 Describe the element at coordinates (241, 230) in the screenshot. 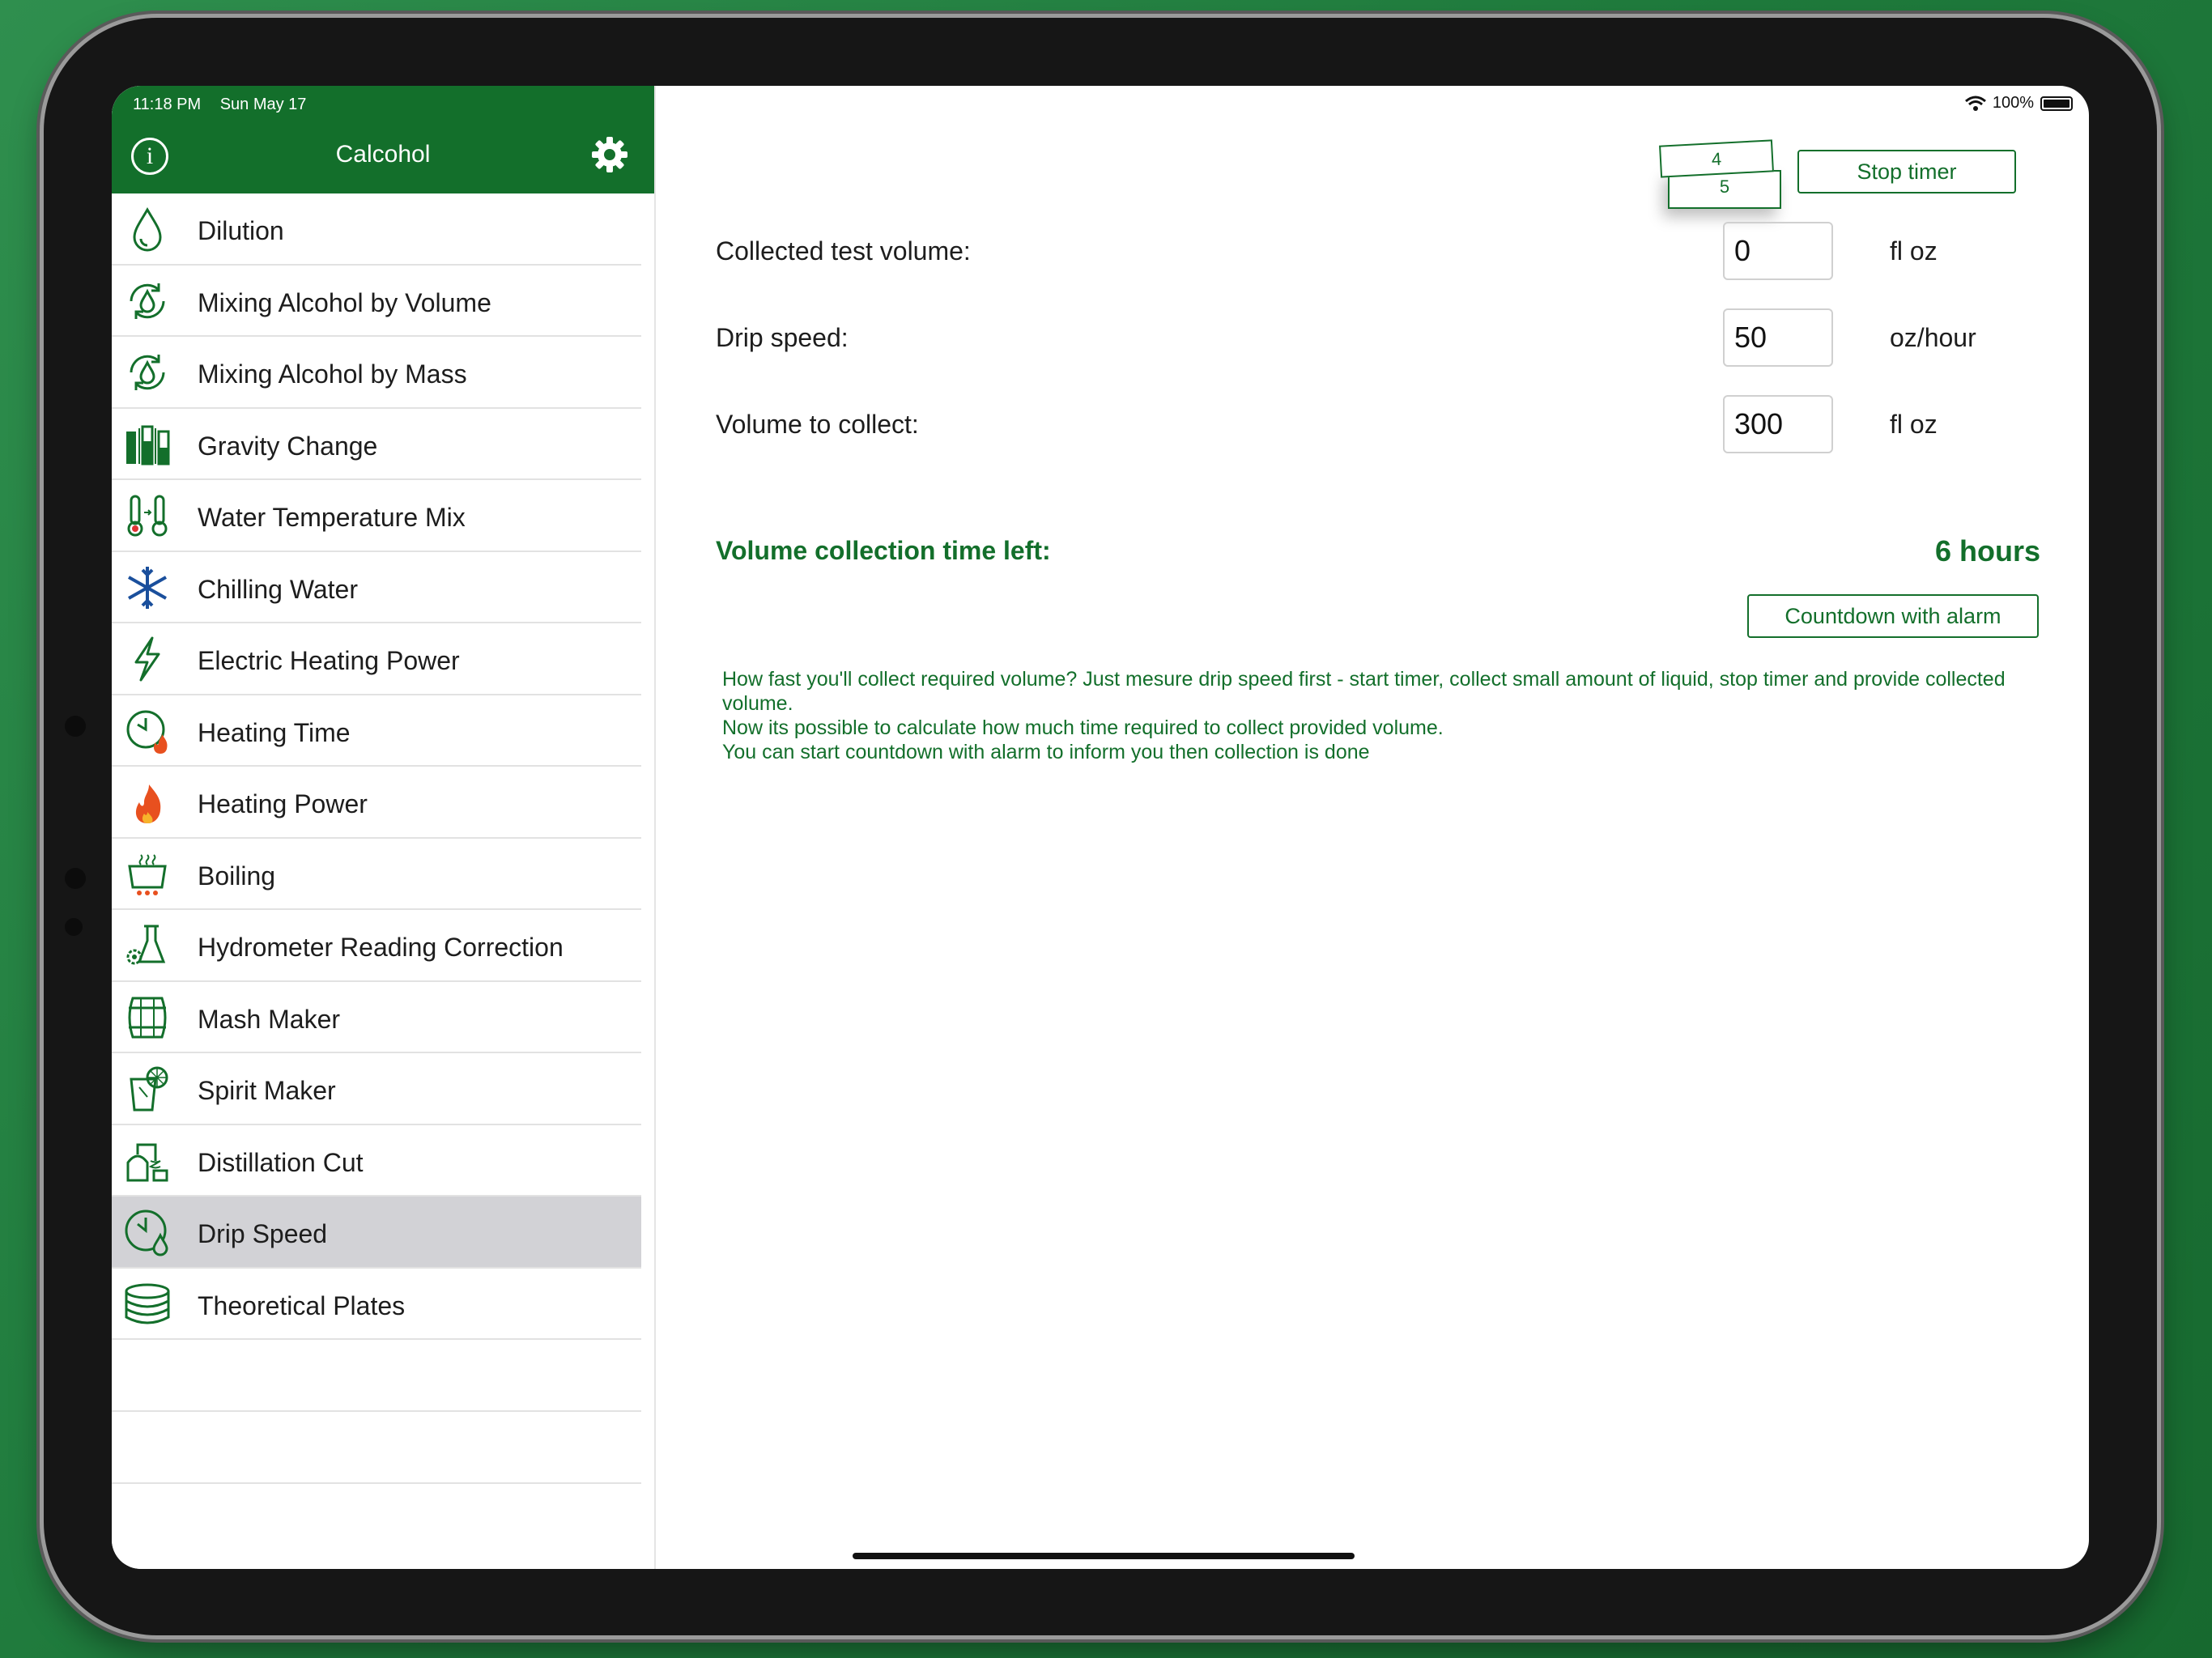

I see `sidebar-item-label: Dilution` at that location.